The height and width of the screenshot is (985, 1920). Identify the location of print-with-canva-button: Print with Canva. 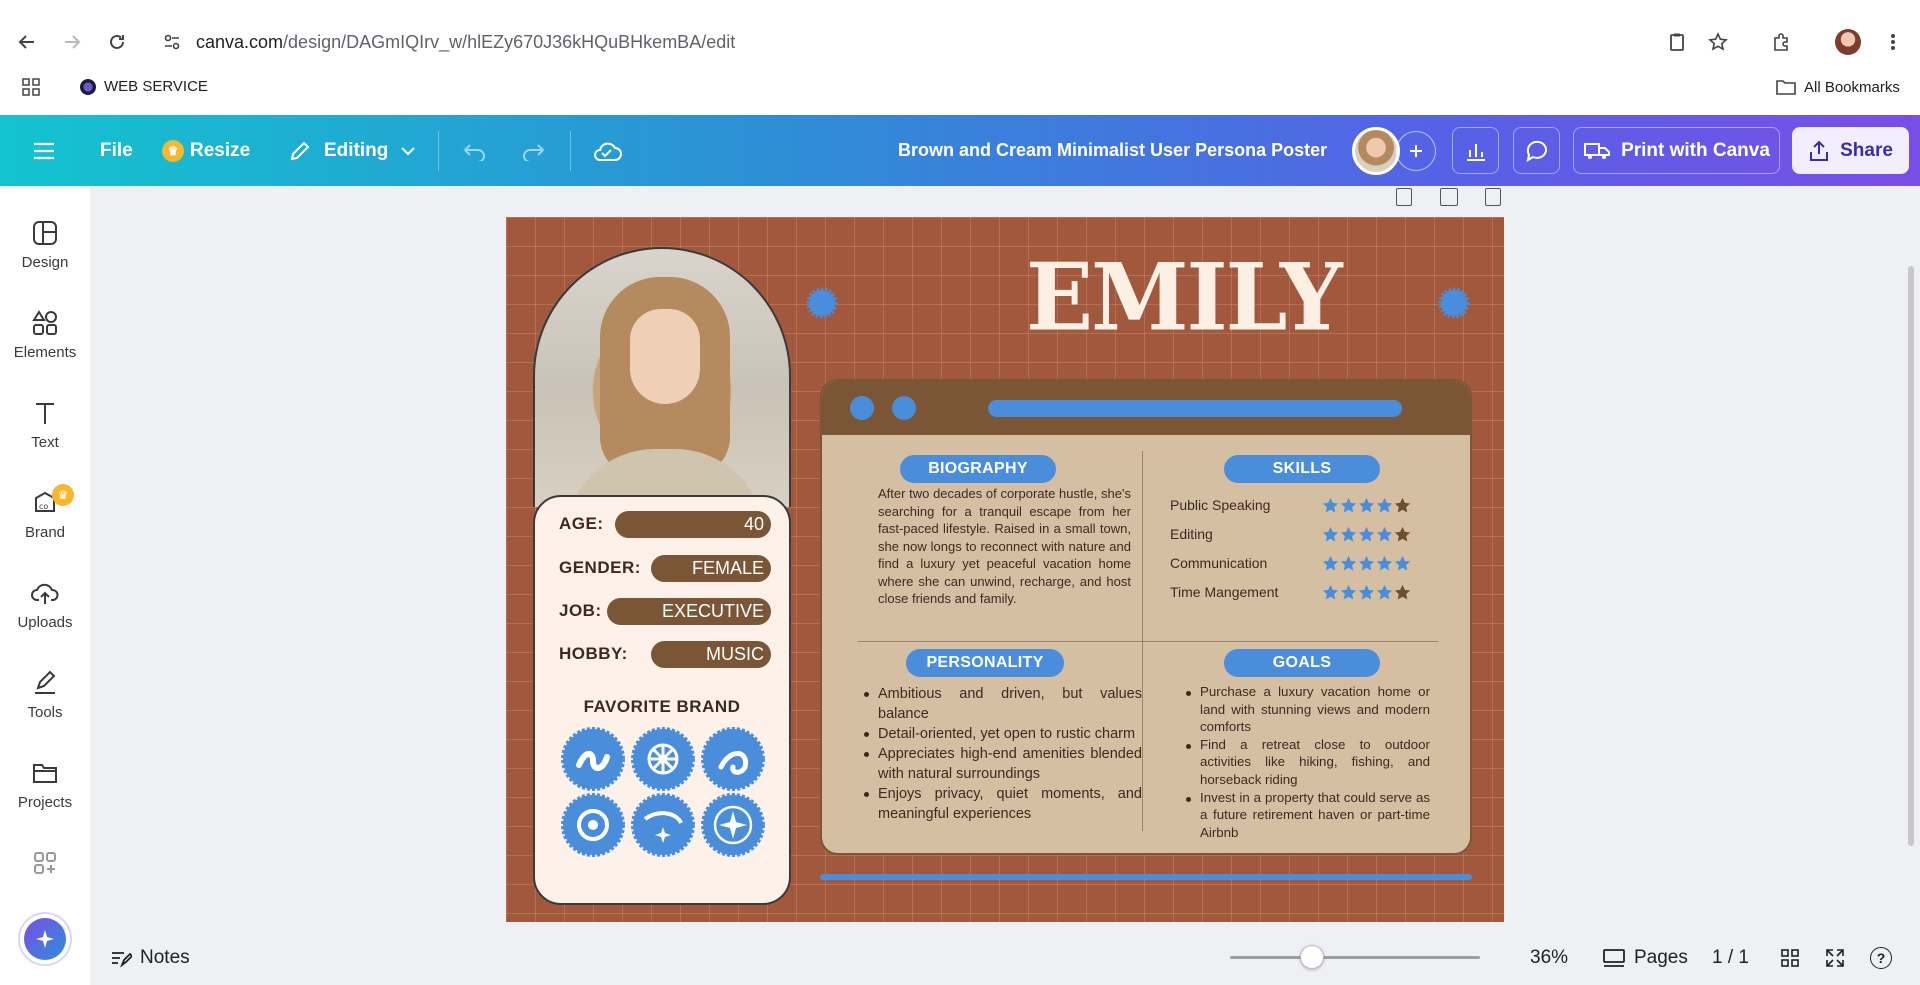
(1676, 150).